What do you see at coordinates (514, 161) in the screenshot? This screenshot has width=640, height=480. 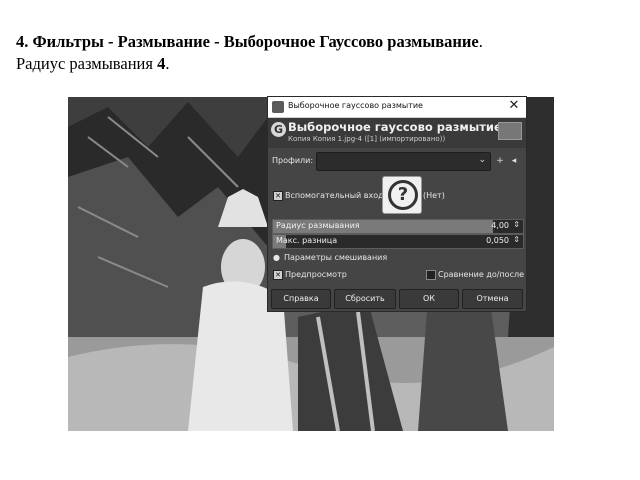 I see `profile-menu-icon: ◂` at bounding box center [514, 161].